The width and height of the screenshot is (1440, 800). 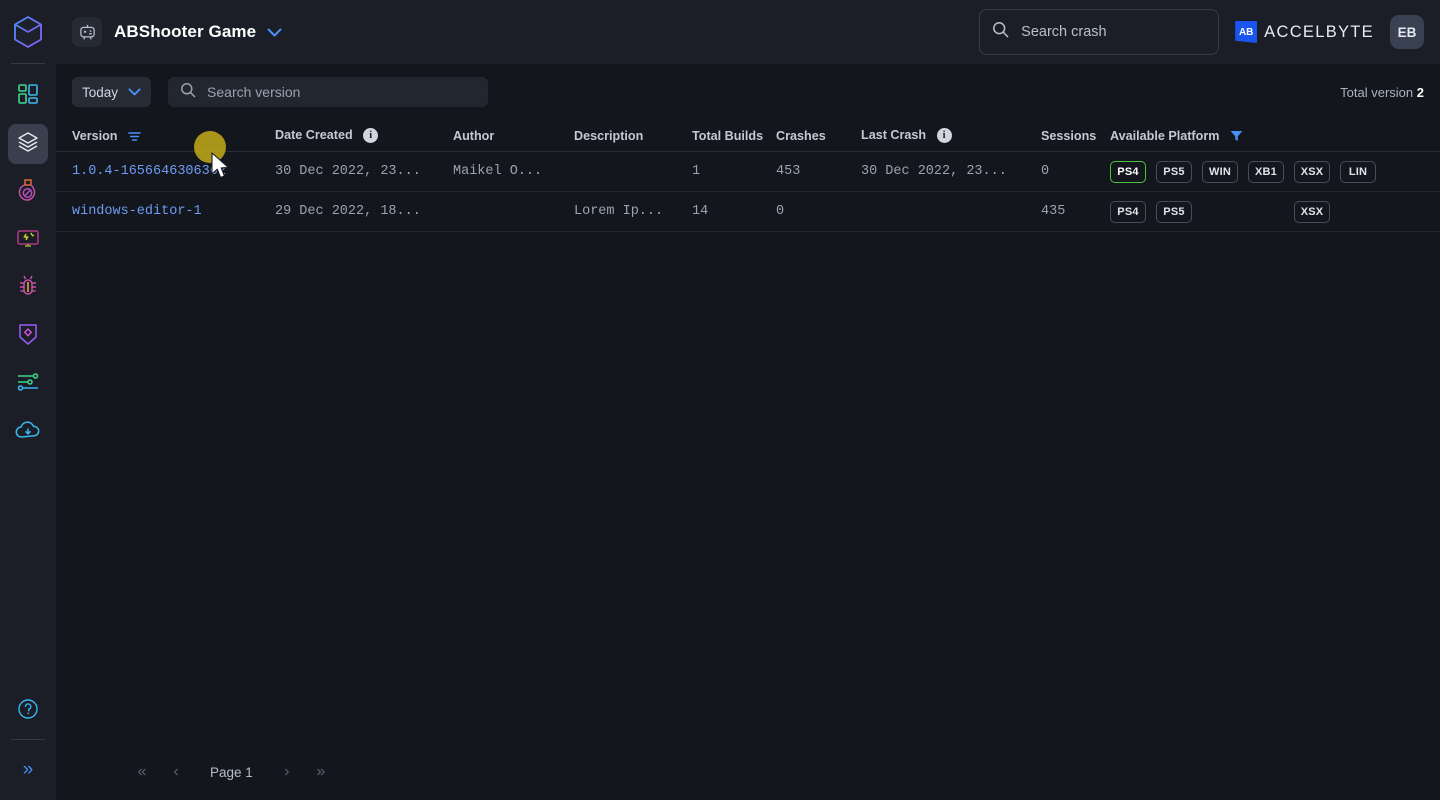 I want to click on column-header-author: Author, so click(x=513, y=136).